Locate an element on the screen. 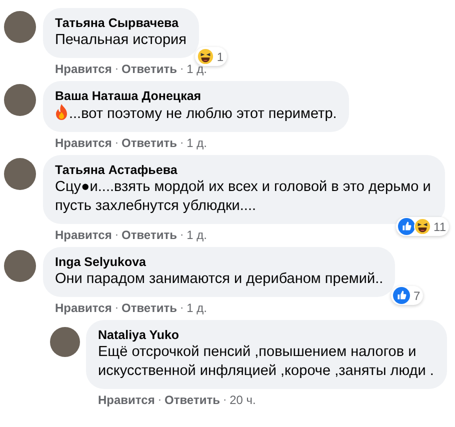 This screenshot has width=455, height=427. author-name: Ваша Наташа Донецкая is located at coordinates (196, 96).